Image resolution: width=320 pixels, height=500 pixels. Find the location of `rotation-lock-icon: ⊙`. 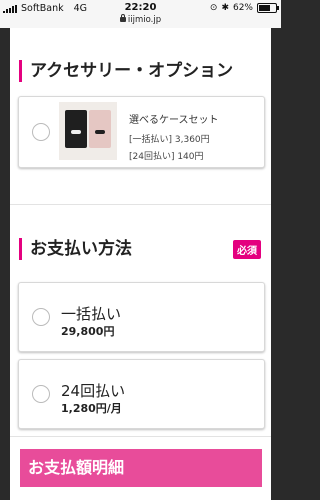

rotation-lock-icon: ⊙ is located at coordinates (213, 8).